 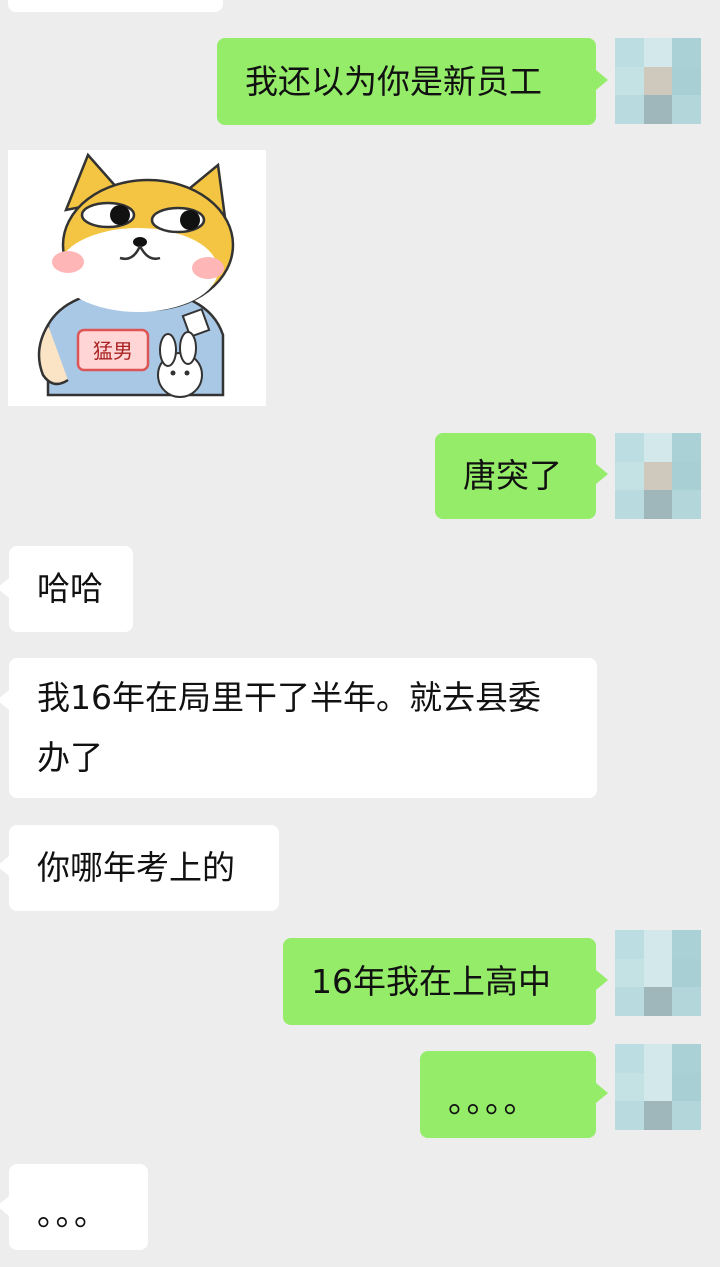 I want to click on chat-bubble-other: 哈哈, so click(x=71, y=589).